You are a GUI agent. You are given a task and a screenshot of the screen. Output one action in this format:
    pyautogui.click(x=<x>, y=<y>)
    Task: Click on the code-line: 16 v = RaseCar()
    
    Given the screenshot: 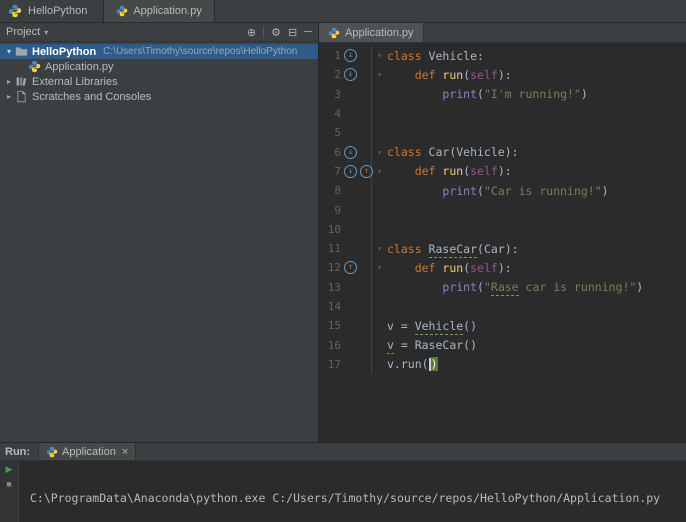 What is the action you would take?
    pyautogui.click(x=502, y=345)
    